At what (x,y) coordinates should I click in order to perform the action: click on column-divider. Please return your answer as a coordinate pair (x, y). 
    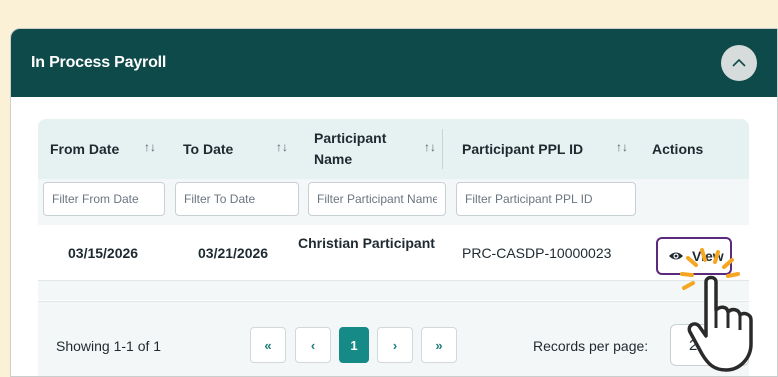
    Looking at the image, I should click on (442, 149).